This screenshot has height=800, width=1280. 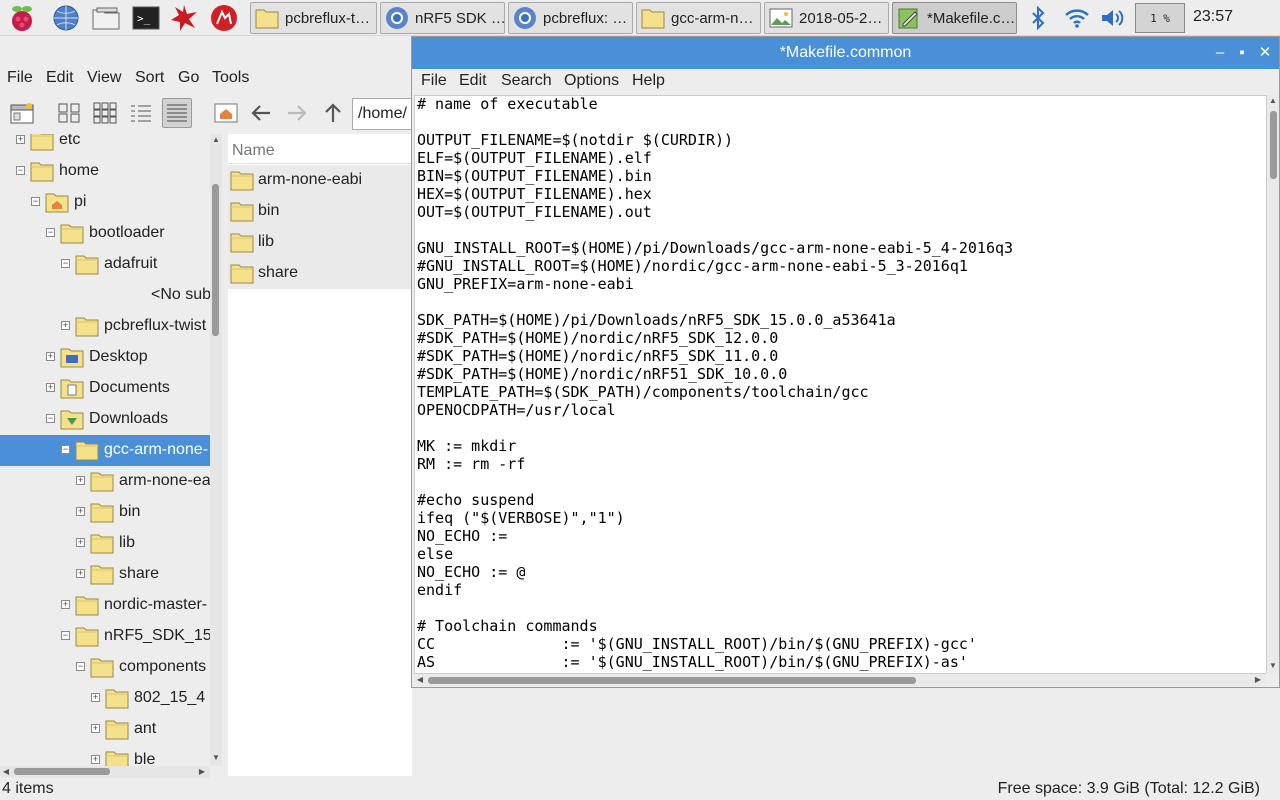 What do you see at coordinates (105, 481) in the screenshot?
I see `tree-item: + arm-none-ea` at bounding box center [105, 481].